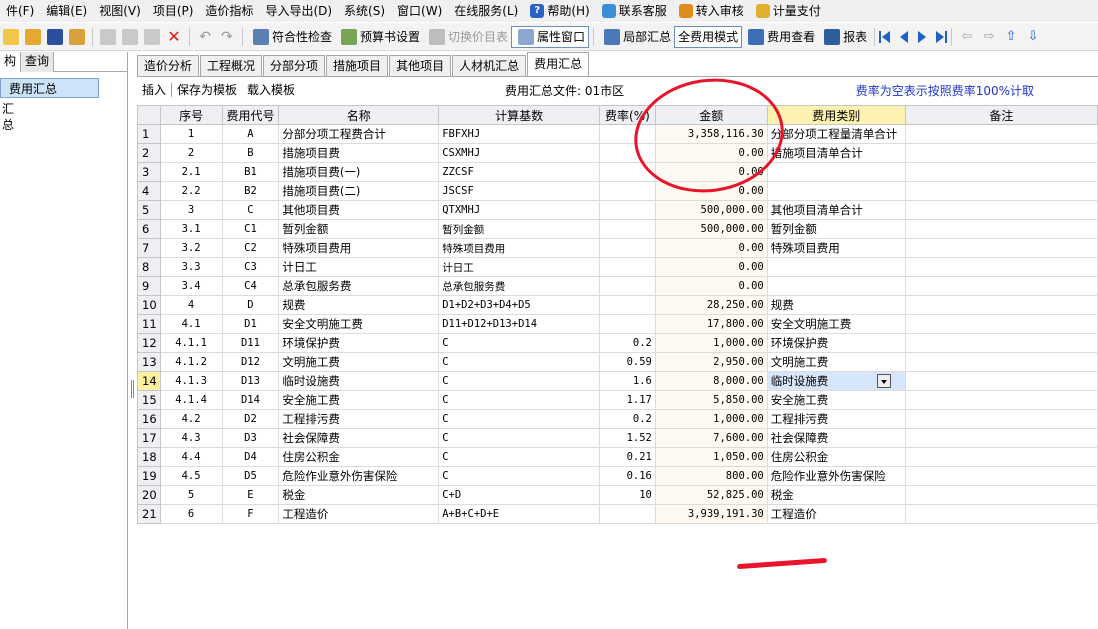  What do you see at coordinates (191, 419) in the screenshot?
I see `cell-seq: 4.2` at bounding box center [191, 419].